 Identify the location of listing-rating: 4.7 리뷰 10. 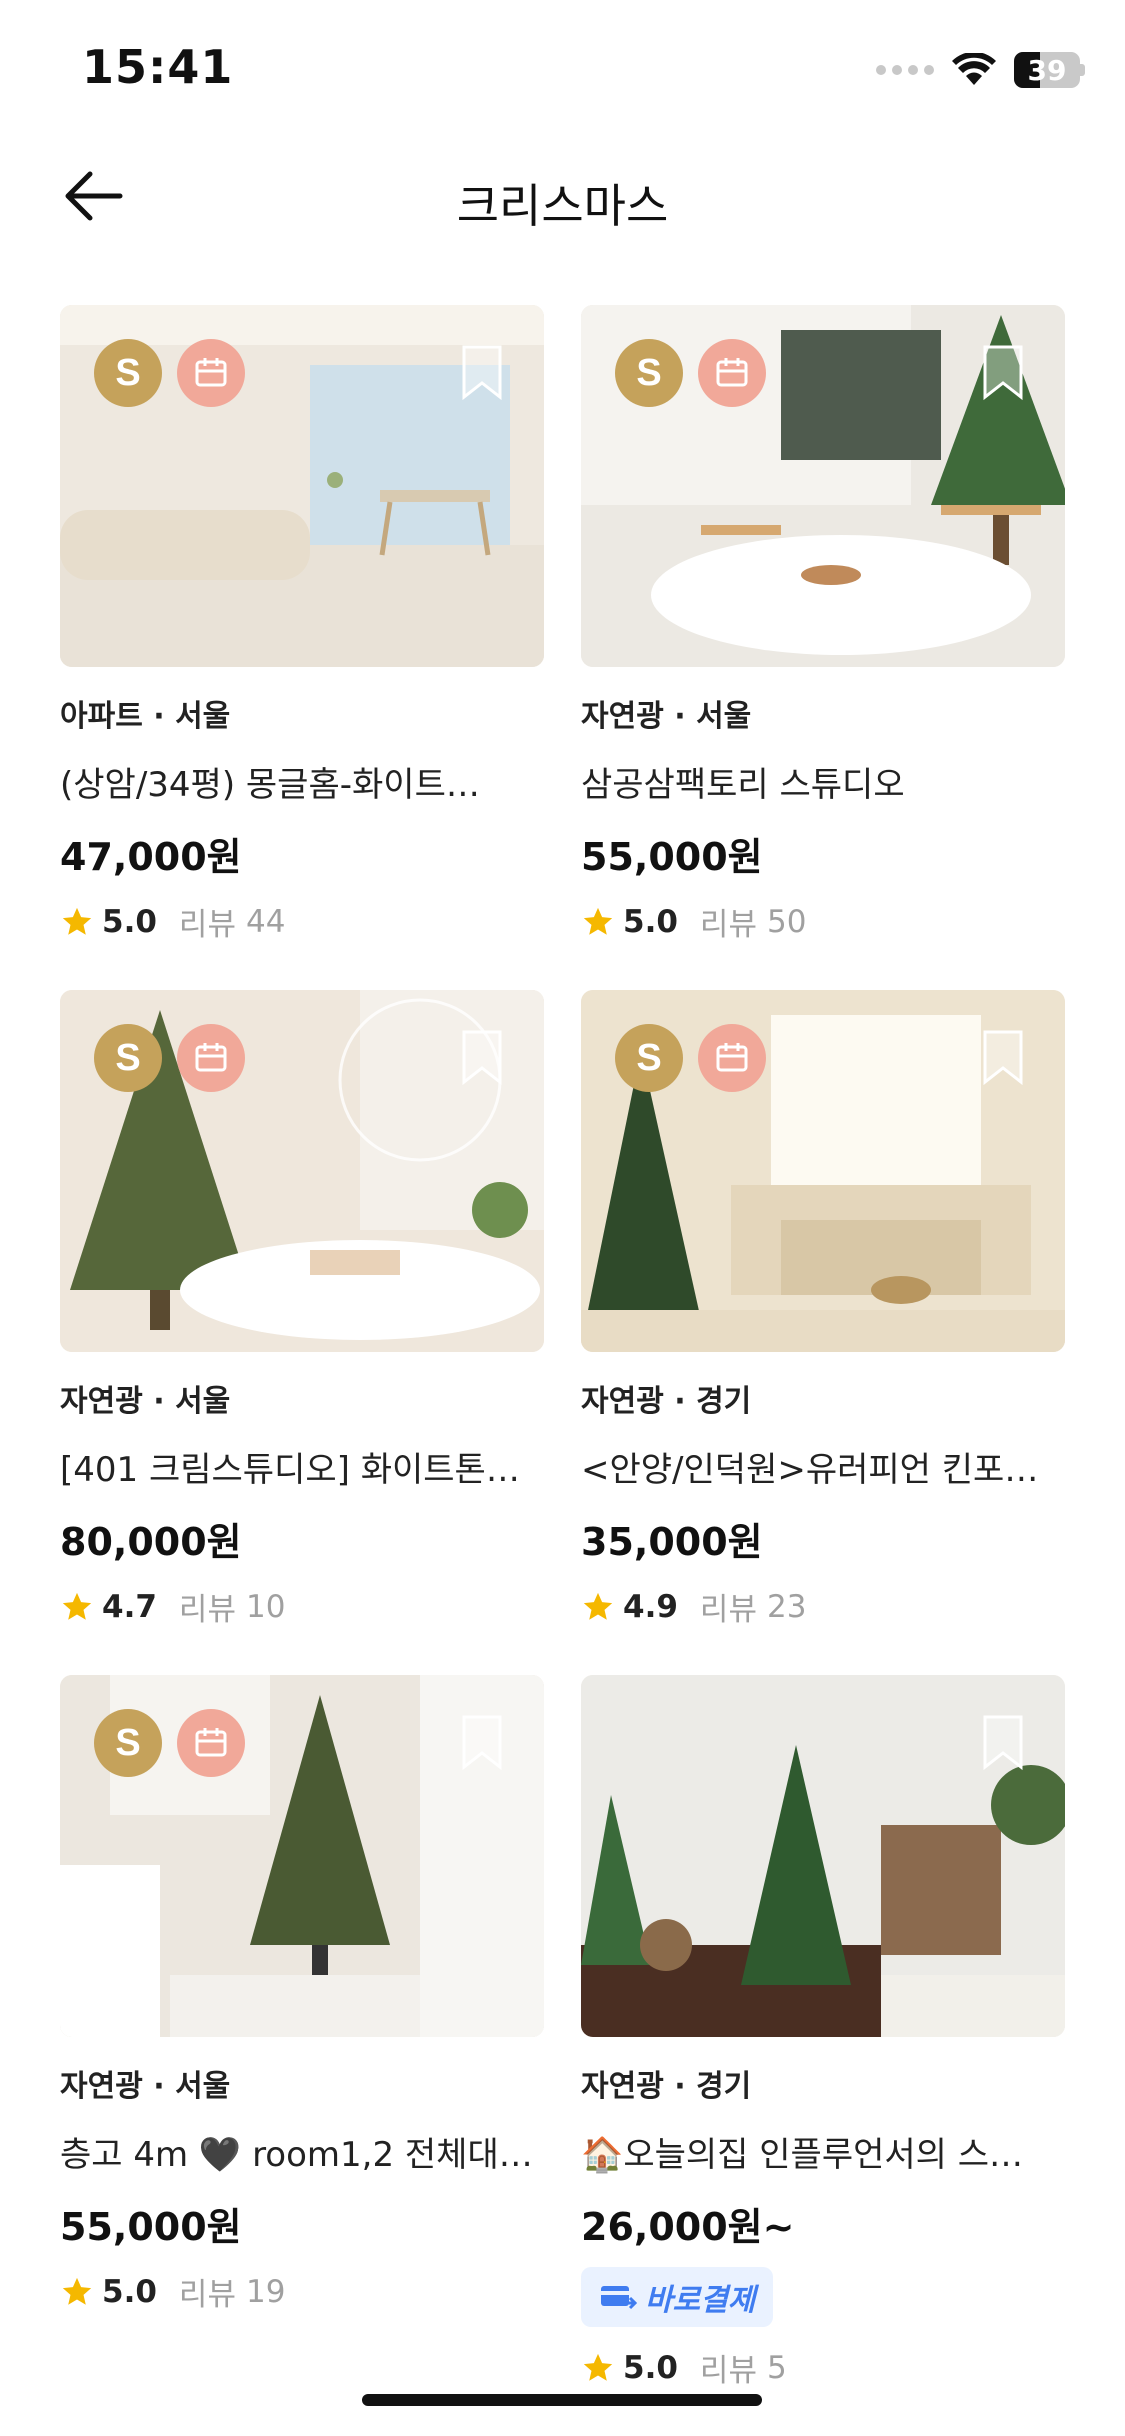
(302, 1606).